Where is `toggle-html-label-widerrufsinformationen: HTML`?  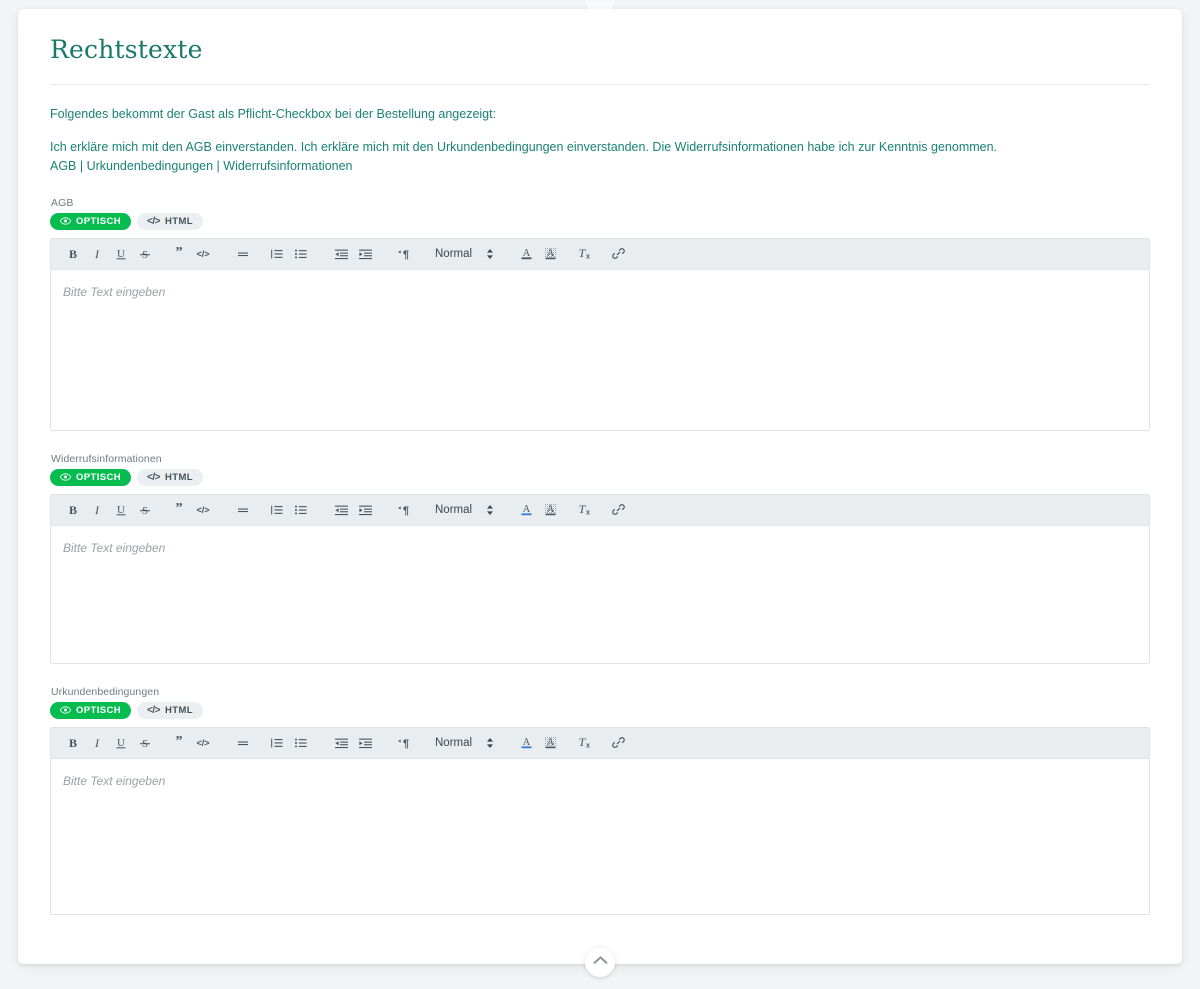 toggle-html-label-widerrufsinformationen: HTML is located at coordinates (179, 477).